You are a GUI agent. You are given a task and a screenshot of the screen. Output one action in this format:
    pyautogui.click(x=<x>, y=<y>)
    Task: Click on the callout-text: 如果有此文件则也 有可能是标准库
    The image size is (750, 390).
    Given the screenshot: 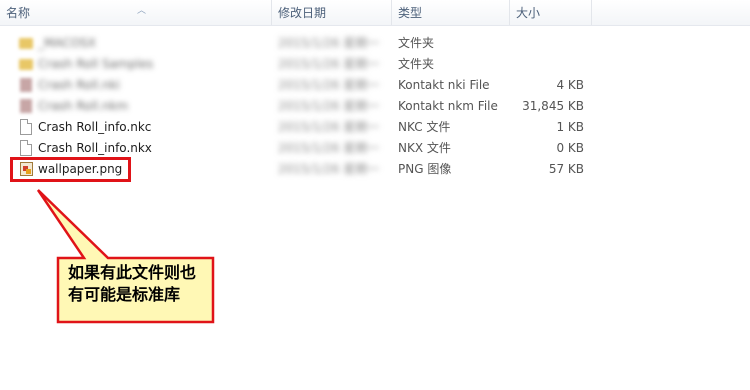 What is the action you would take?
    pyautogui.click(x=133, y=287)
    